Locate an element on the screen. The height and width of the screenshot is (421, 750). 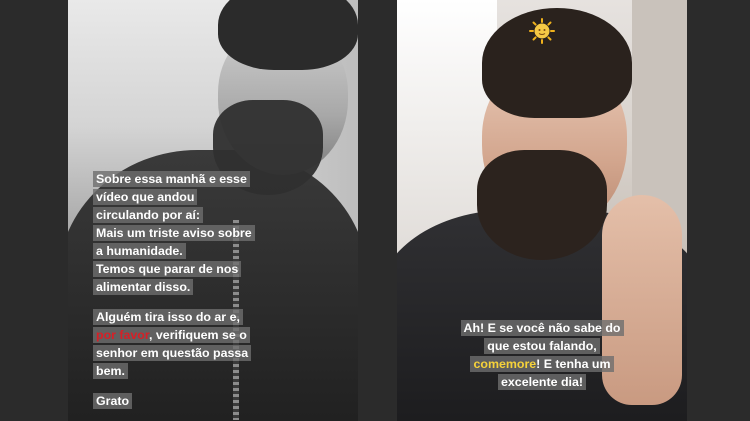
caption-line: Mais um triste aviso sobre is located at coordinates (174, 233).